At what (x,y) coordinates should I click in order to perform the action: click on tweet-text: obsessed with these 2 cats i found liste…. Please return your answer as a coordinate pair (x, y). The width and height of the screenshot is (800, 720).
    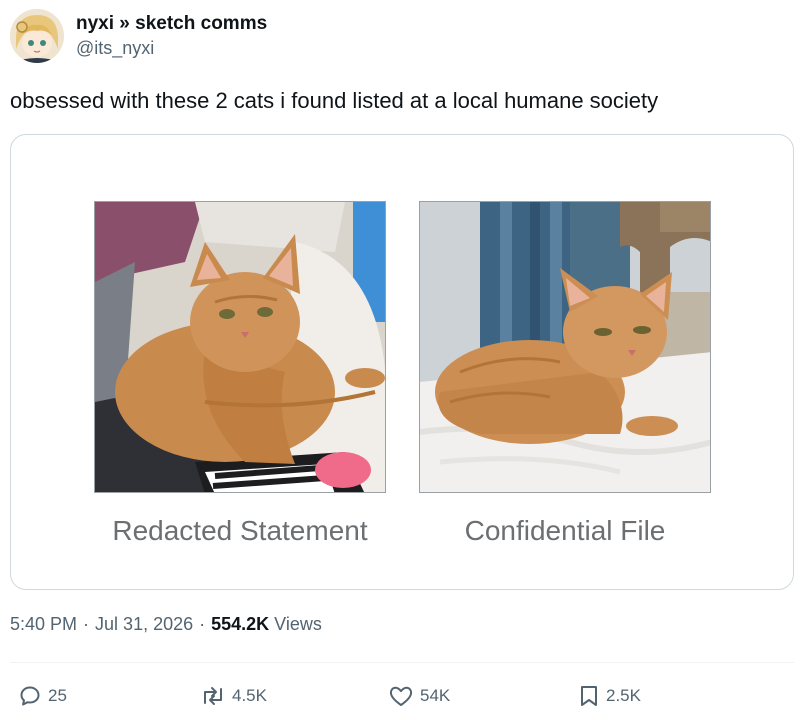
    Looking at the image, I should click on (334, 100).